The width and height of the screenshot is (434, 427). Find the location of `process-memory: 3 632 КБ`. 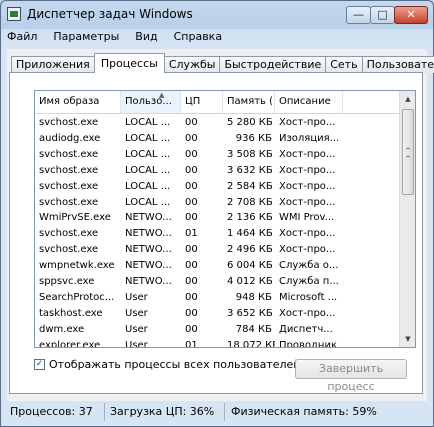

process-memory: 3 632 КБ is located at coordinates (250, 170).